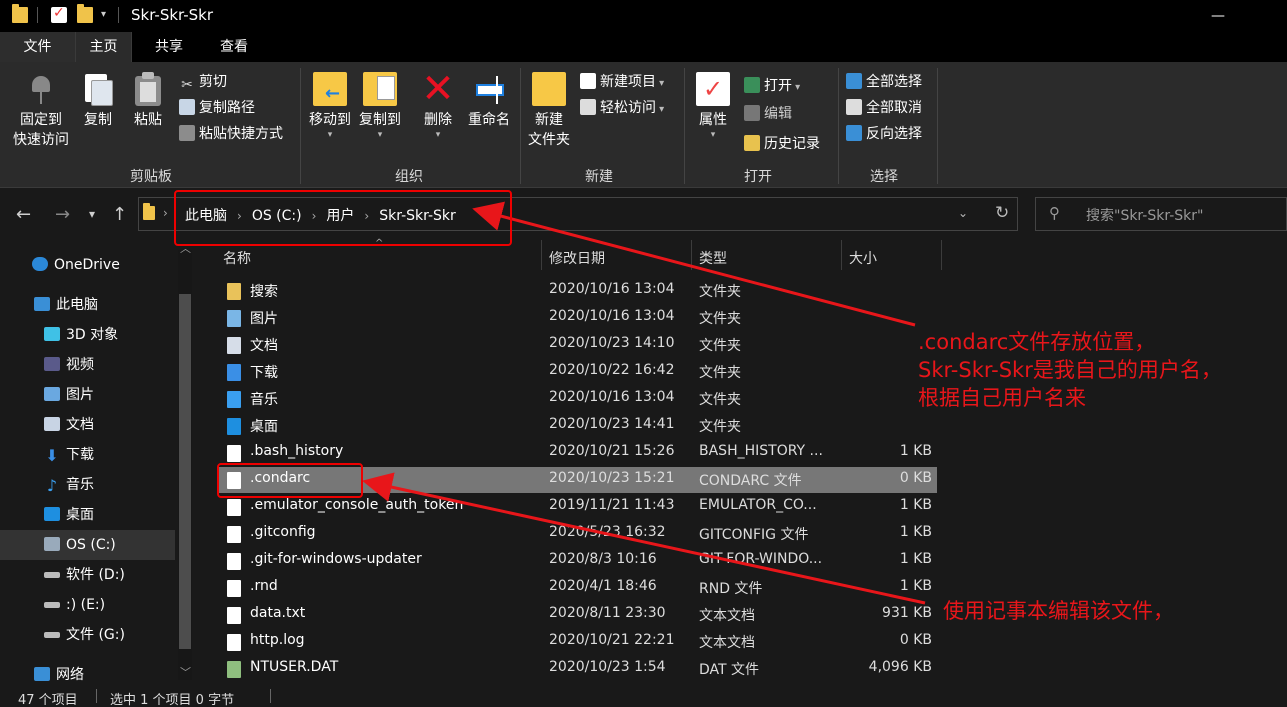 This screenshot has width=1287, height=707. What do you see at coordinates (185, 471) in the screenshot?
I see `sidebar-scrollbar-thumb` at bounding box center [185, 471].